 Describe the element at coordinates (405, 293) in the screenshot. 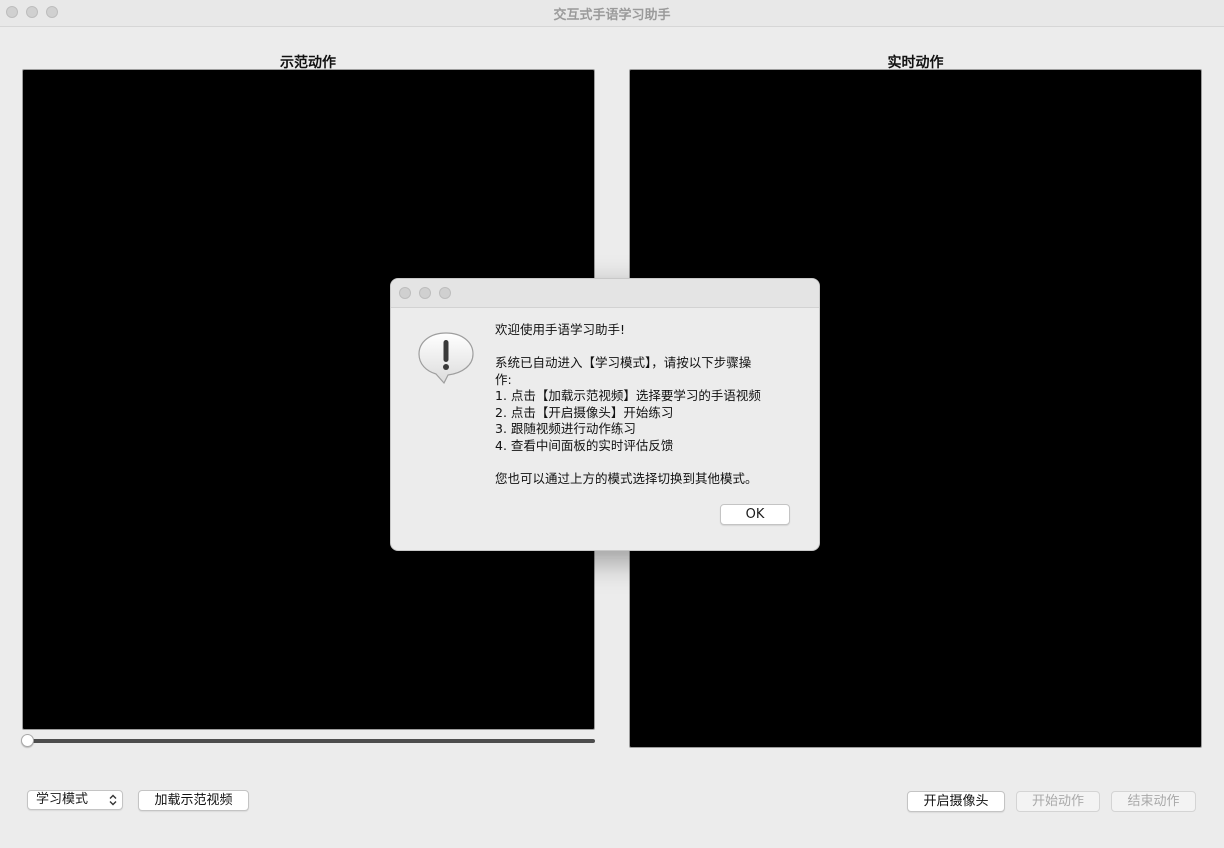

I see `dialog-close-button` at that location.